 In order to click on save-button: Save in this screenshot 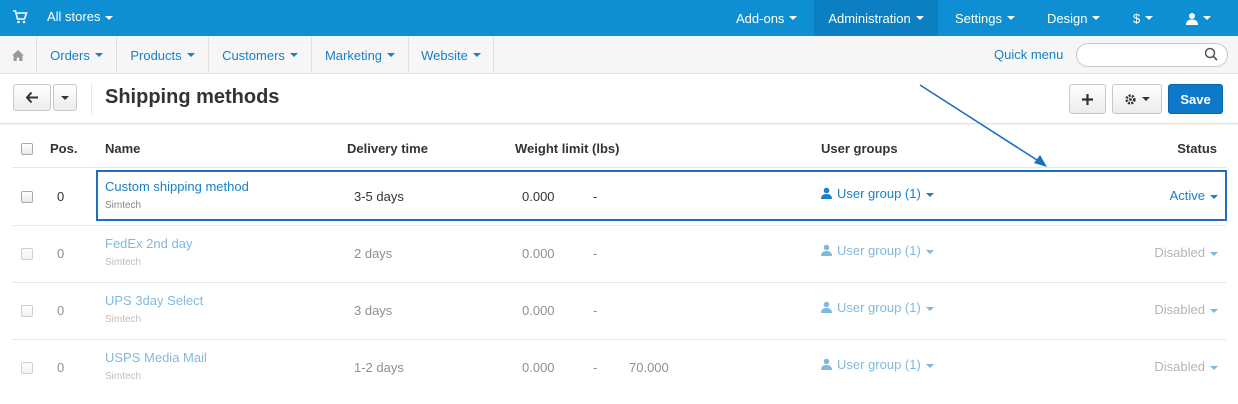, I will do `click(1195, 99)`.